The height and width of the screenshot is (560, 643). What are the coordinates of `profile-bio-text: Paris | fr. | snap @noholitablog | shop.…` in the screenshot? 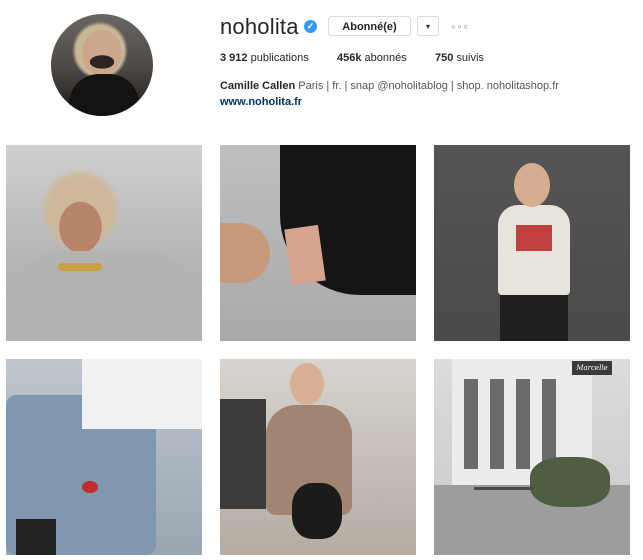 It's located at (428, 86).